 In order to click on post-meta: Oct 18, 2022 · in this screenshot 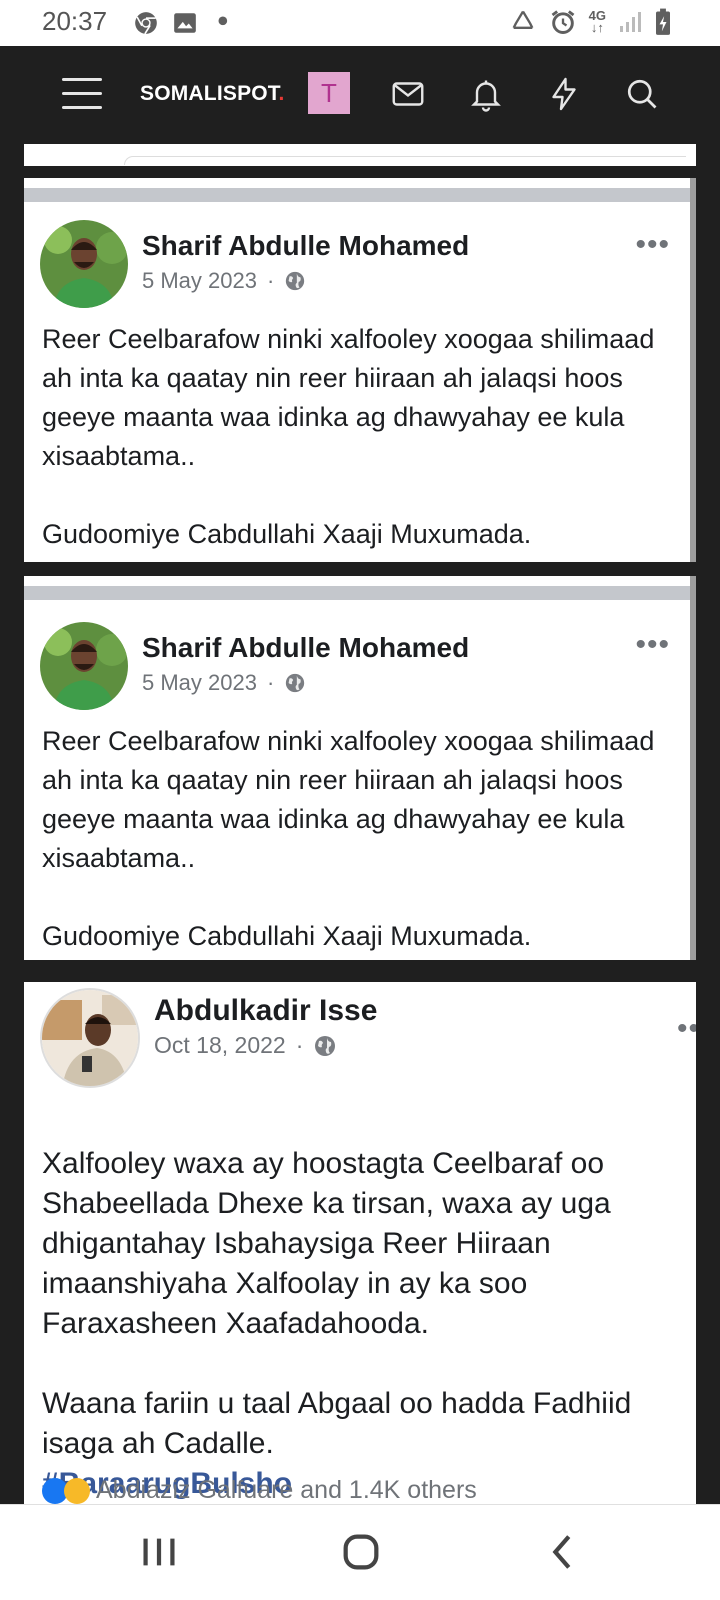, I will do `click(245, 1045)`.